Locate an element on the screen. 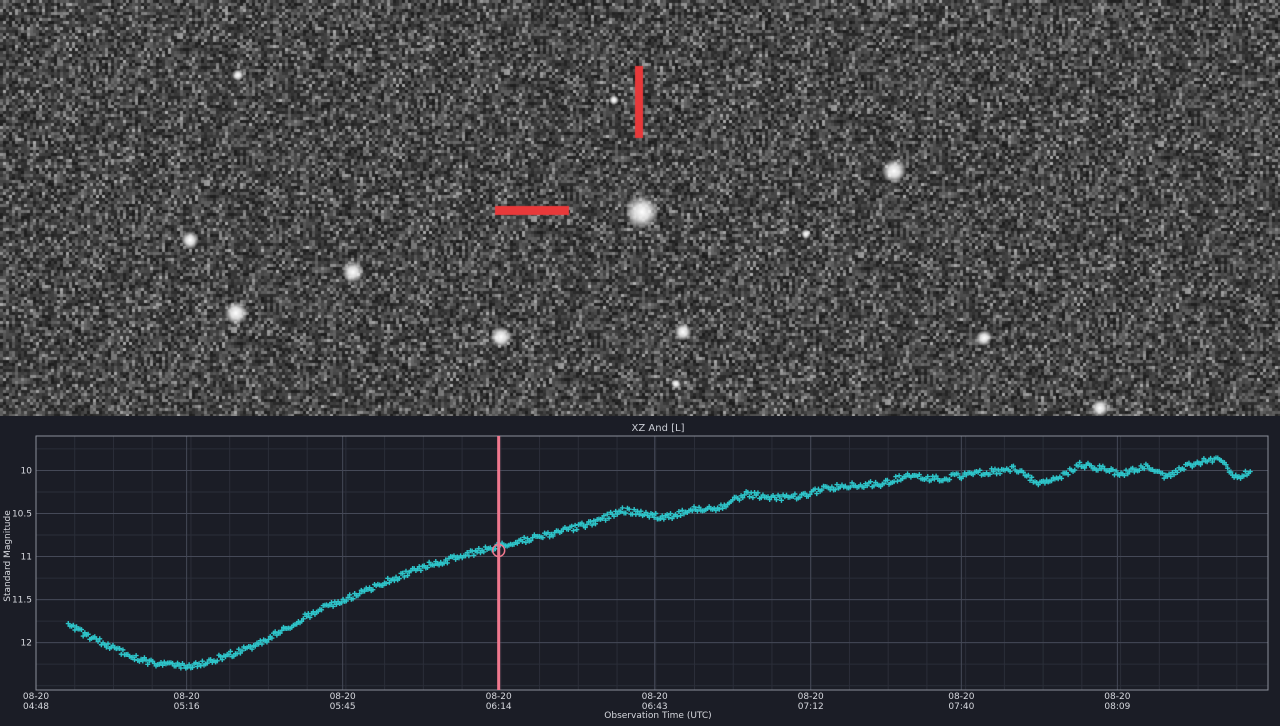 The height and width of the screenshot is (726, 1280). chart-title: XZ And [L] is located at coordinates (658, 428).